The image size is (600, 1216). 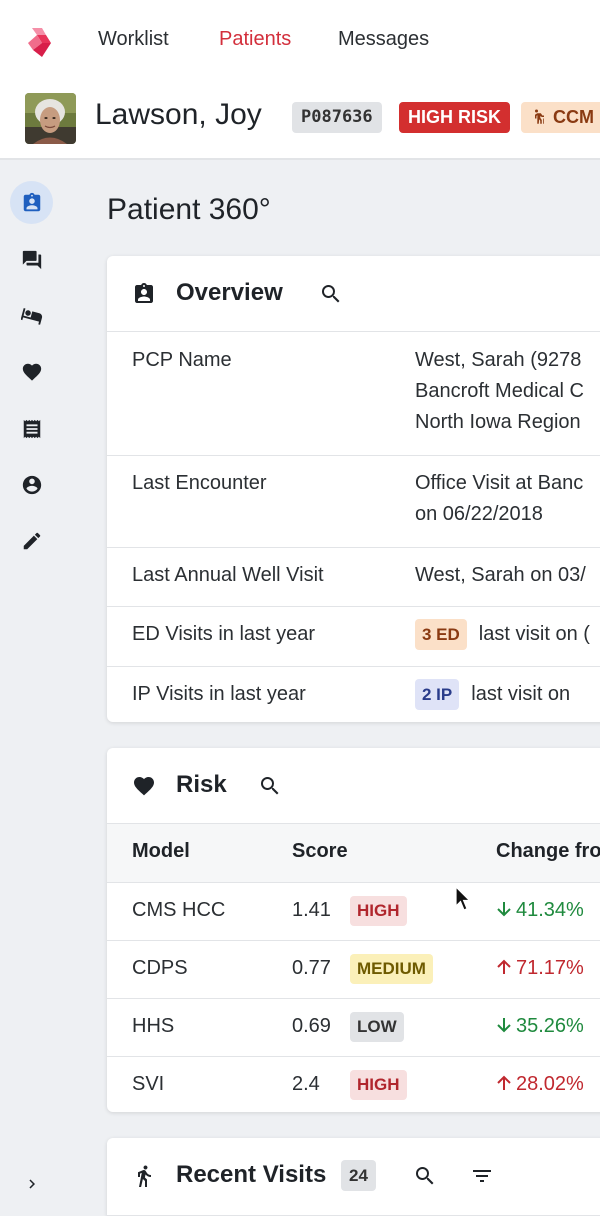 I want to click on table-row: CDPS 0.77 MEDIUM 71.17%, so click(x=353, y=970).